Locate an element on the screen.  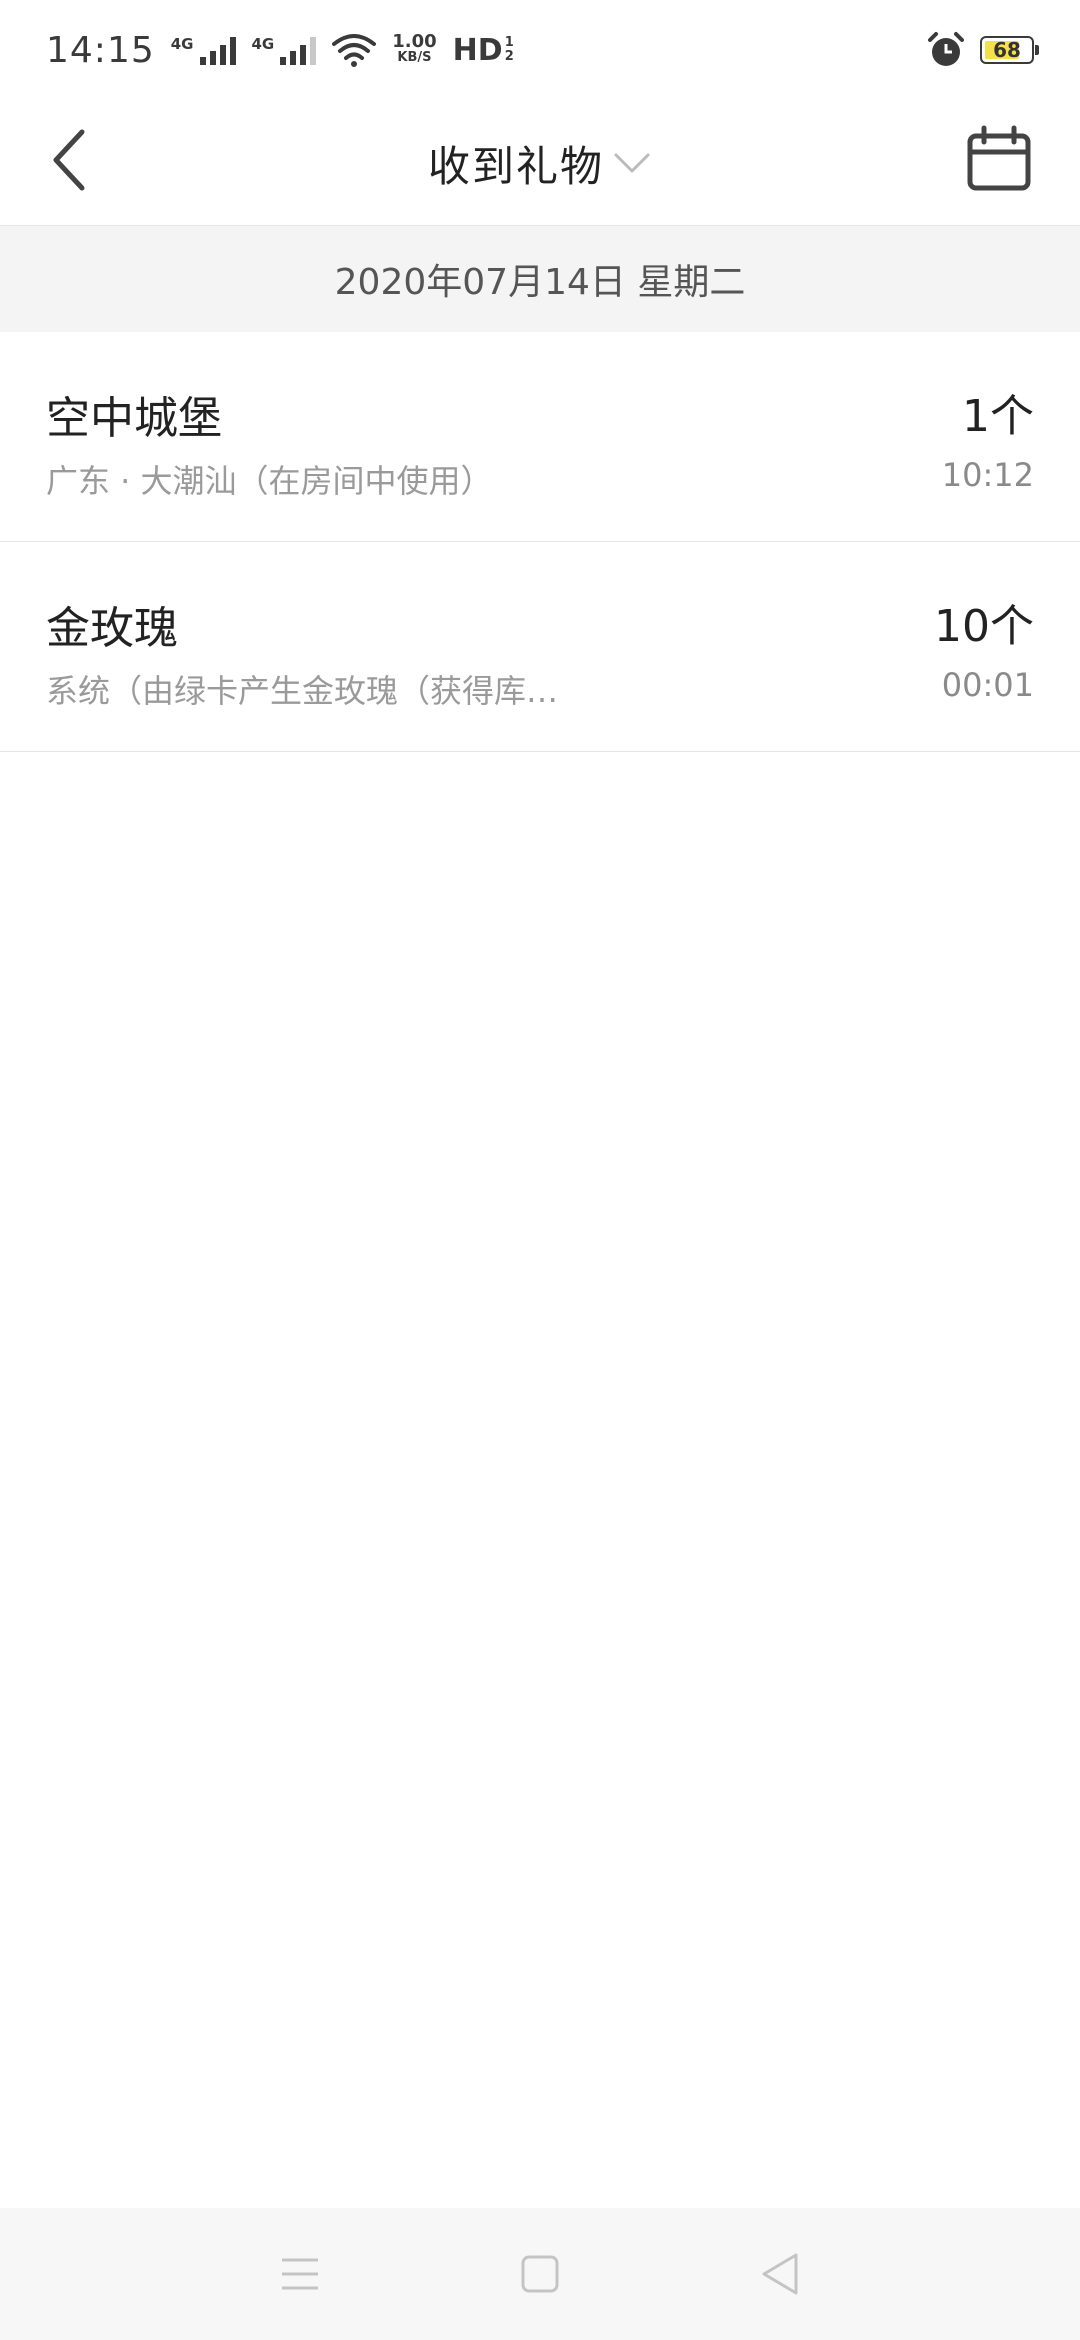
calendar-icon is located at coordinates (999, 158).